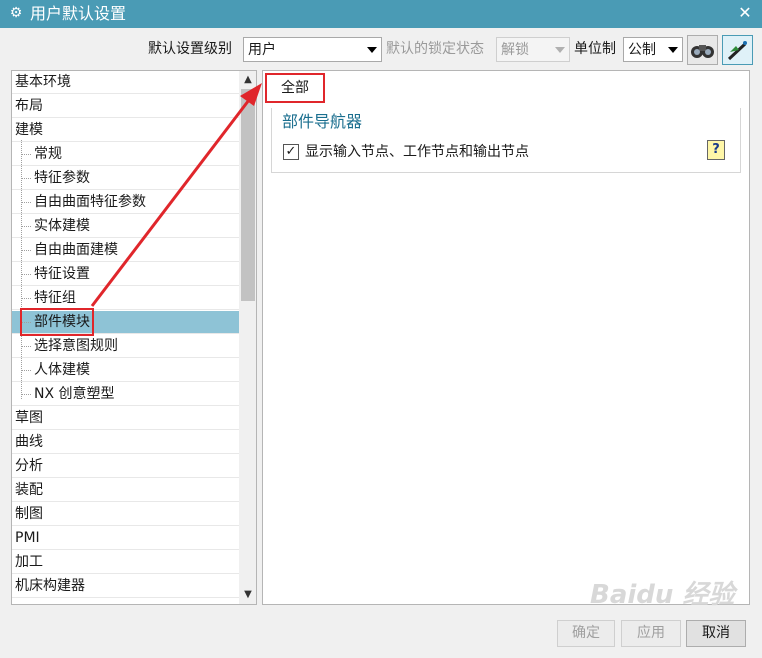  What do you see at coordinates (716, 633) in the screenshot?
I see `cancel-button: 取消` at bounding box center [716, 633].